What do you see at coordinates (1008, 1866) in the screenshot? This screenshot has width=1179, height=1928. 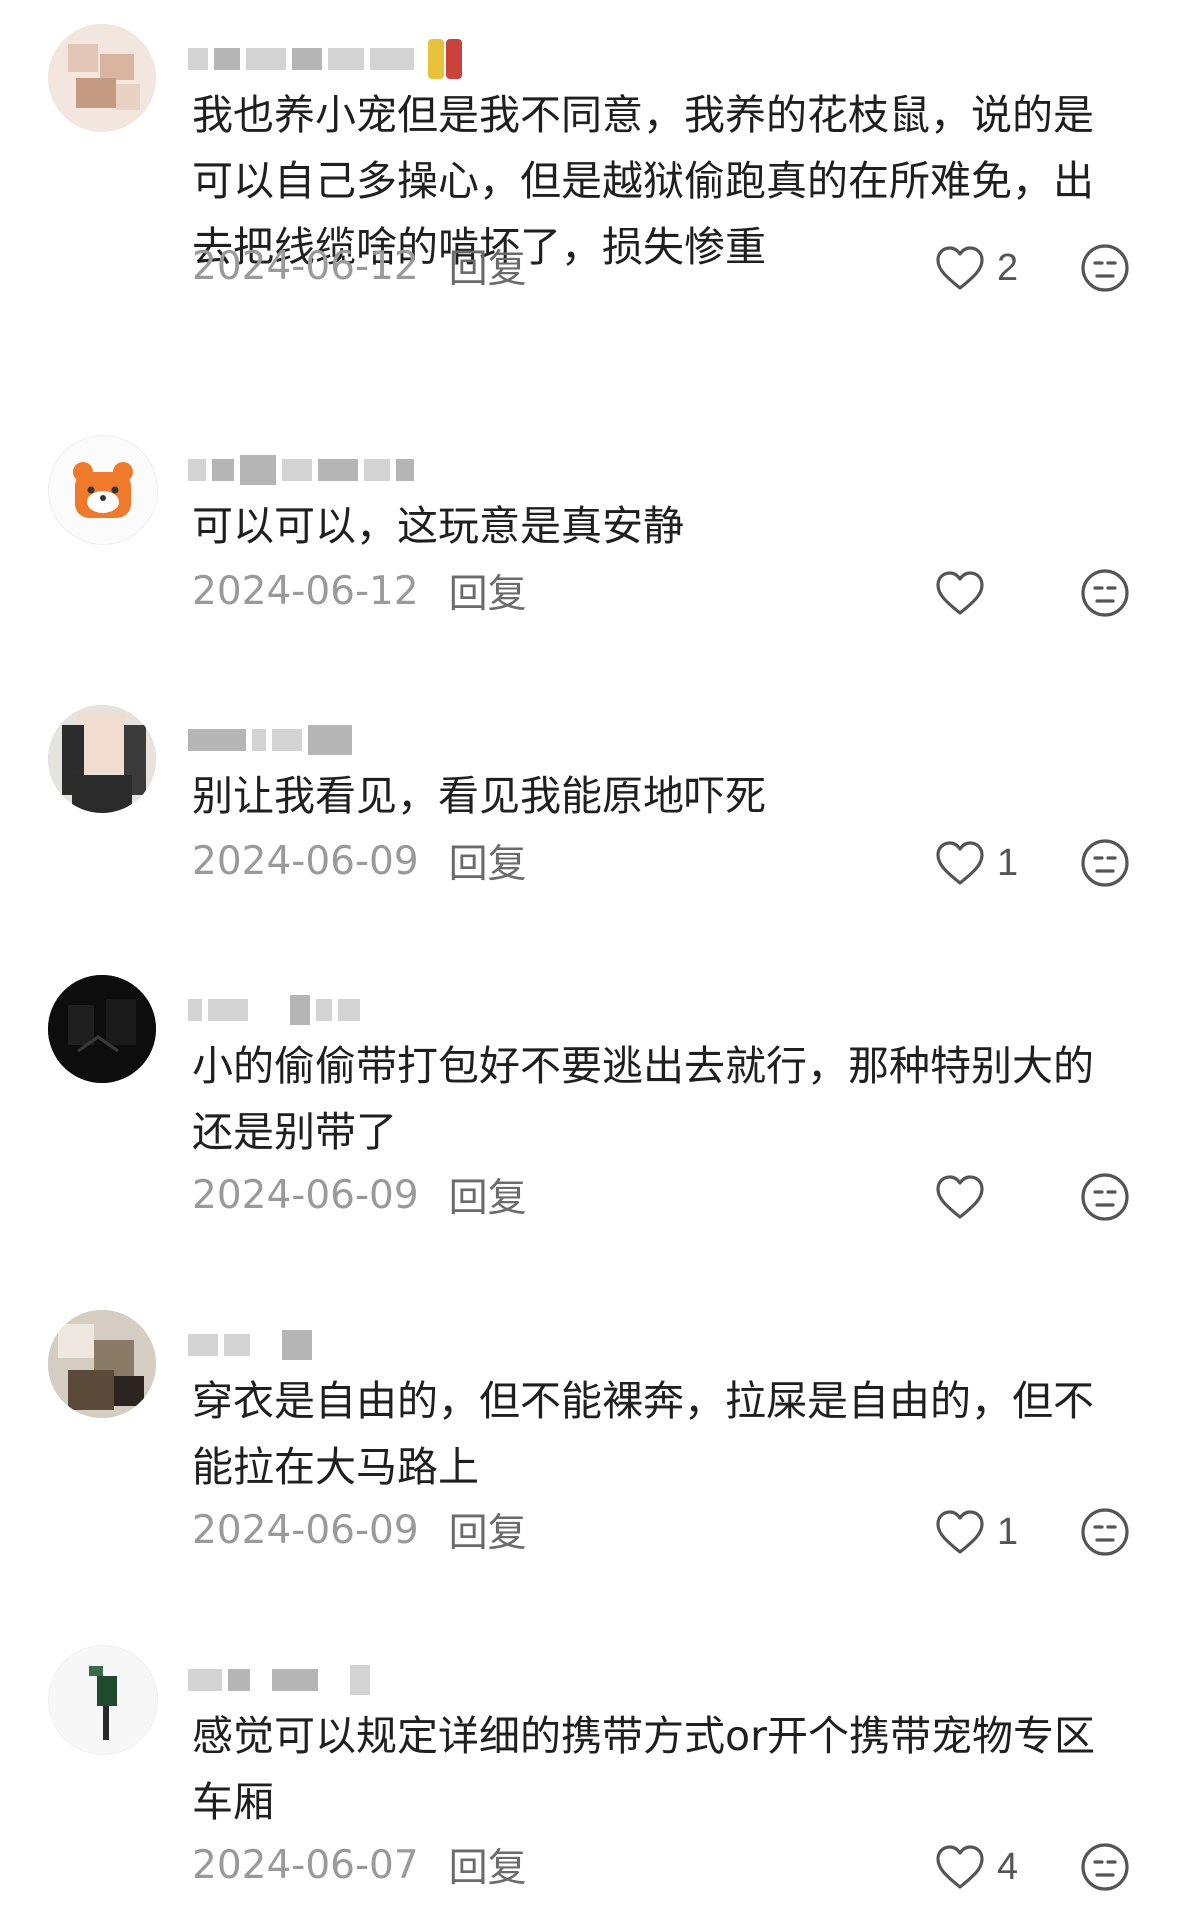 I see `like-count: 4` at bounding box center [1008, 1866].